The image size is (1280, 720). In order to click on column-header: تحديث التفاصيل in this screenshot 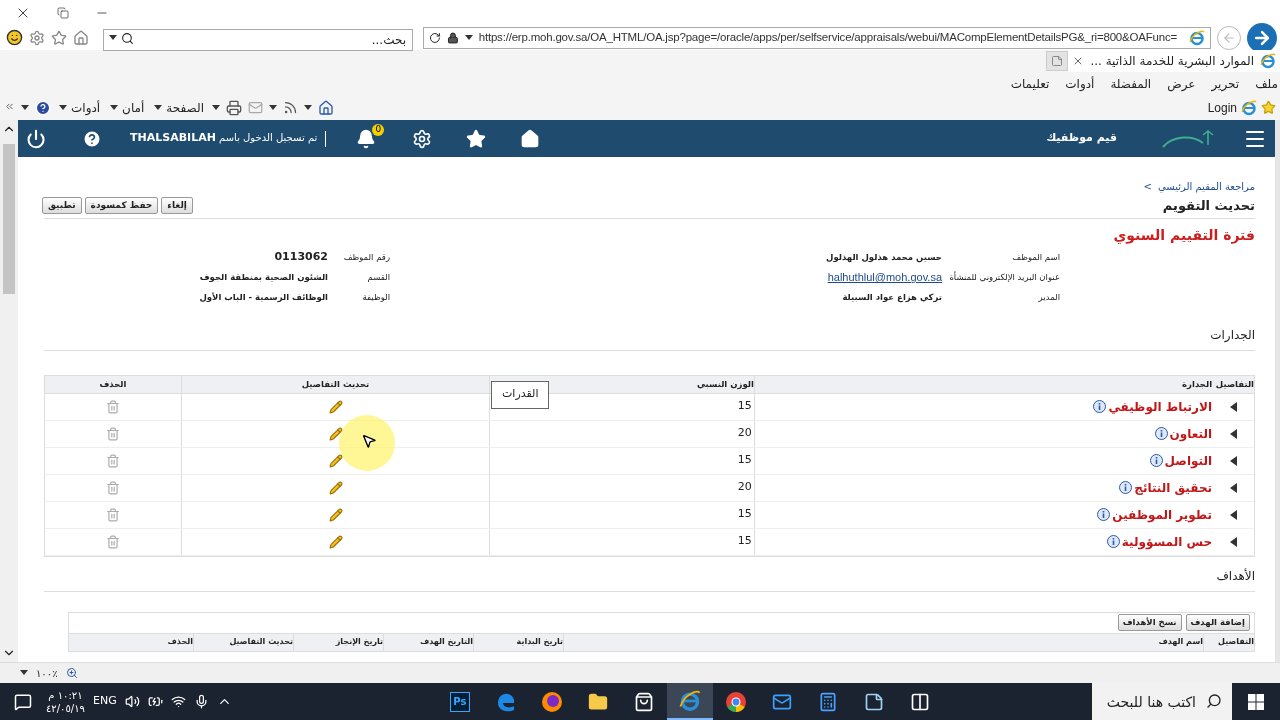, I will do `click(244, 642)`.